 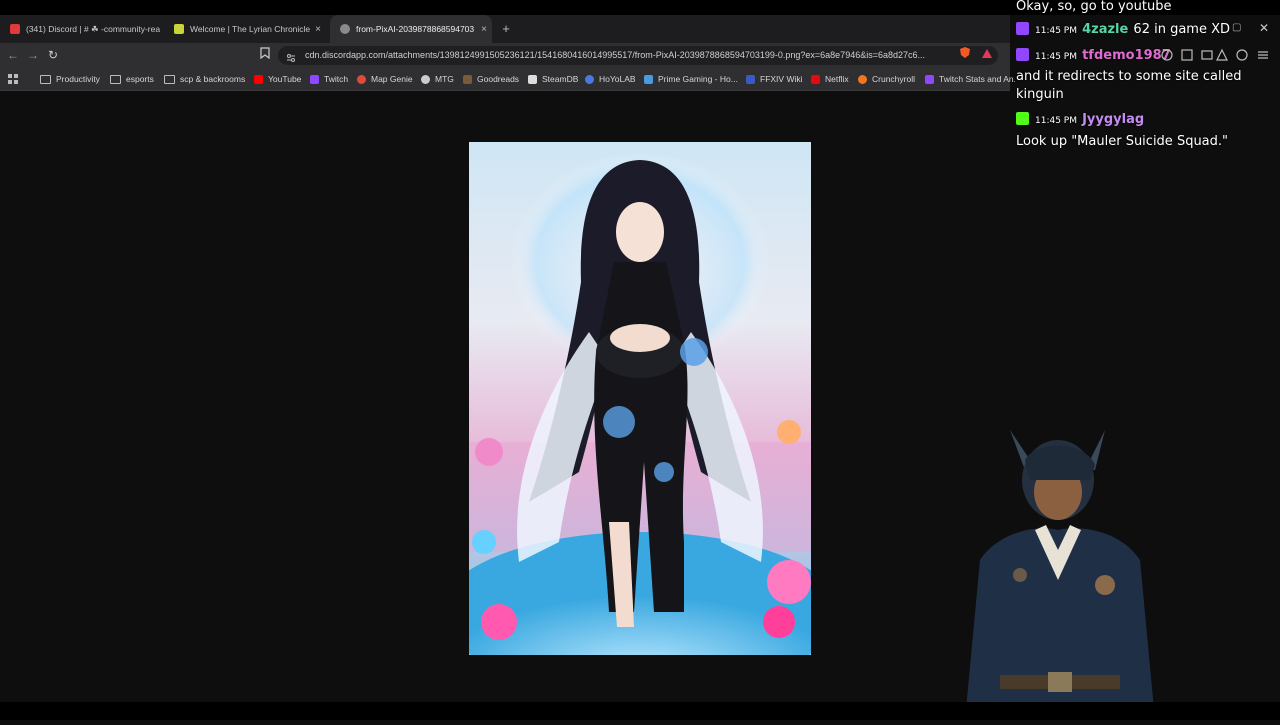 I want to click on brave-rewards-icon, so click(x=987, y=55).